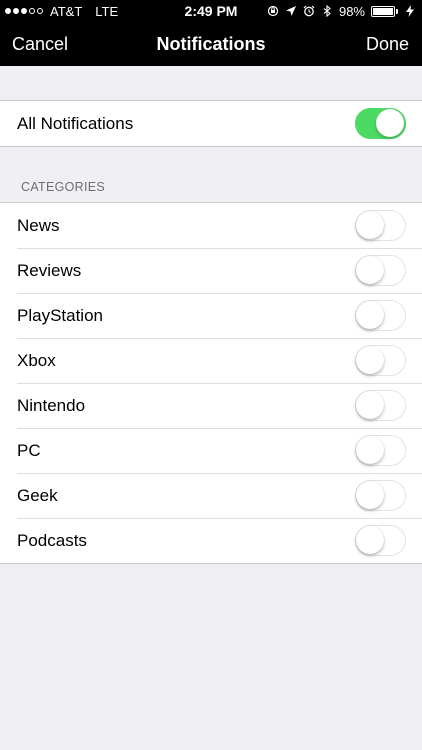 Image resolution: width=422 pixels, height=750 pixels. I want to click on xbox-toggle, so click(380, 360).